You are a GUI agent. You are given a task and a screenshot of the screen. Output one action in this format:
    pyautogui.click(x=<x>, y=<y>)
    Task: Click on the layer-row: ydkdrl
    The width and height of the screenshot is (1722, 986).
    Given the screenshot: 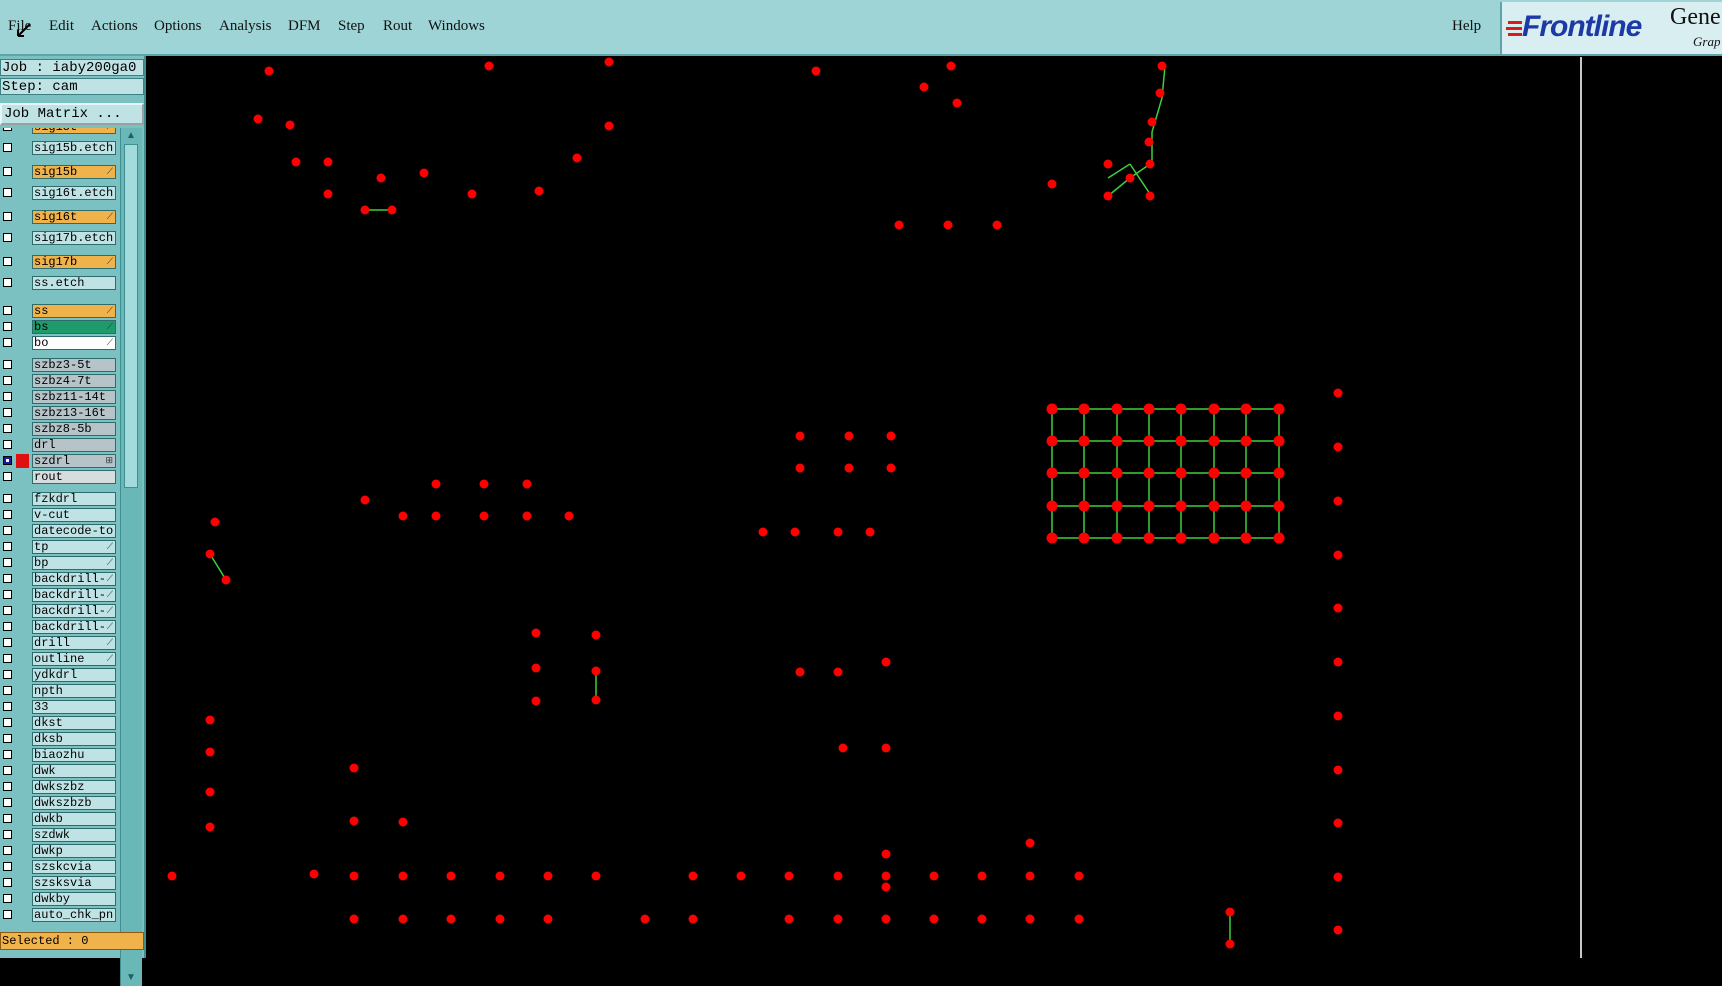 What is the action you would take?
    pyautogui.click(x=59, y=675)
    